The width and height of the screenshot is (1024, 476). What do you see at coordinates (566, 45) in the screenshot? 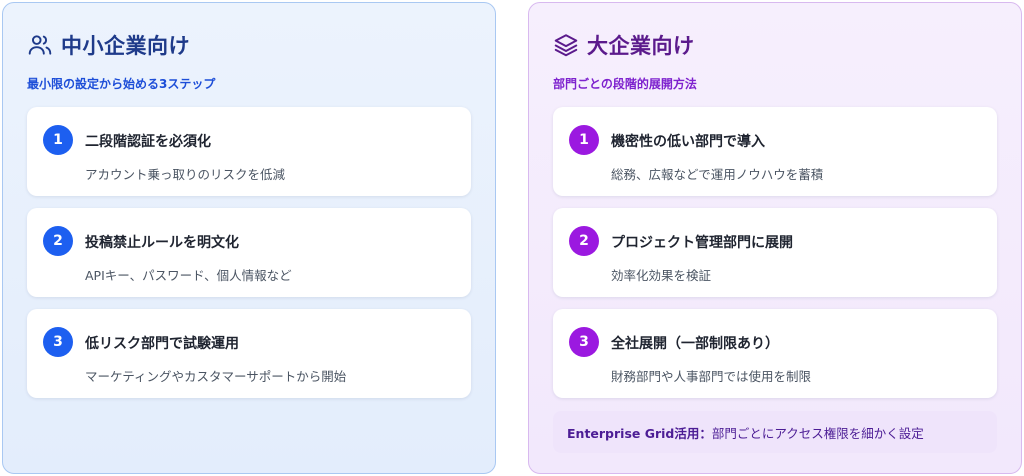
I see `layers-icon` at bounding box center [566, 45].